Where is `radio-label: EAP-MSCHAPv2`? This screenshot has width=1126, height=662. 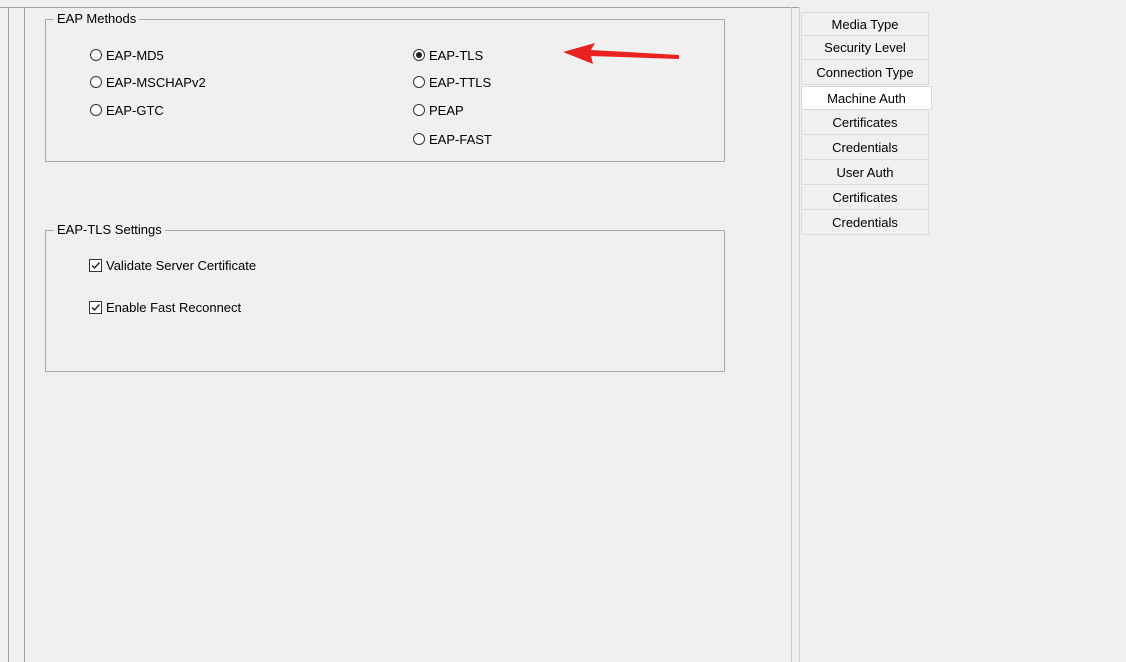 radio-label: EAP-MSCHAPv2 is located at coordinates (156, 82).